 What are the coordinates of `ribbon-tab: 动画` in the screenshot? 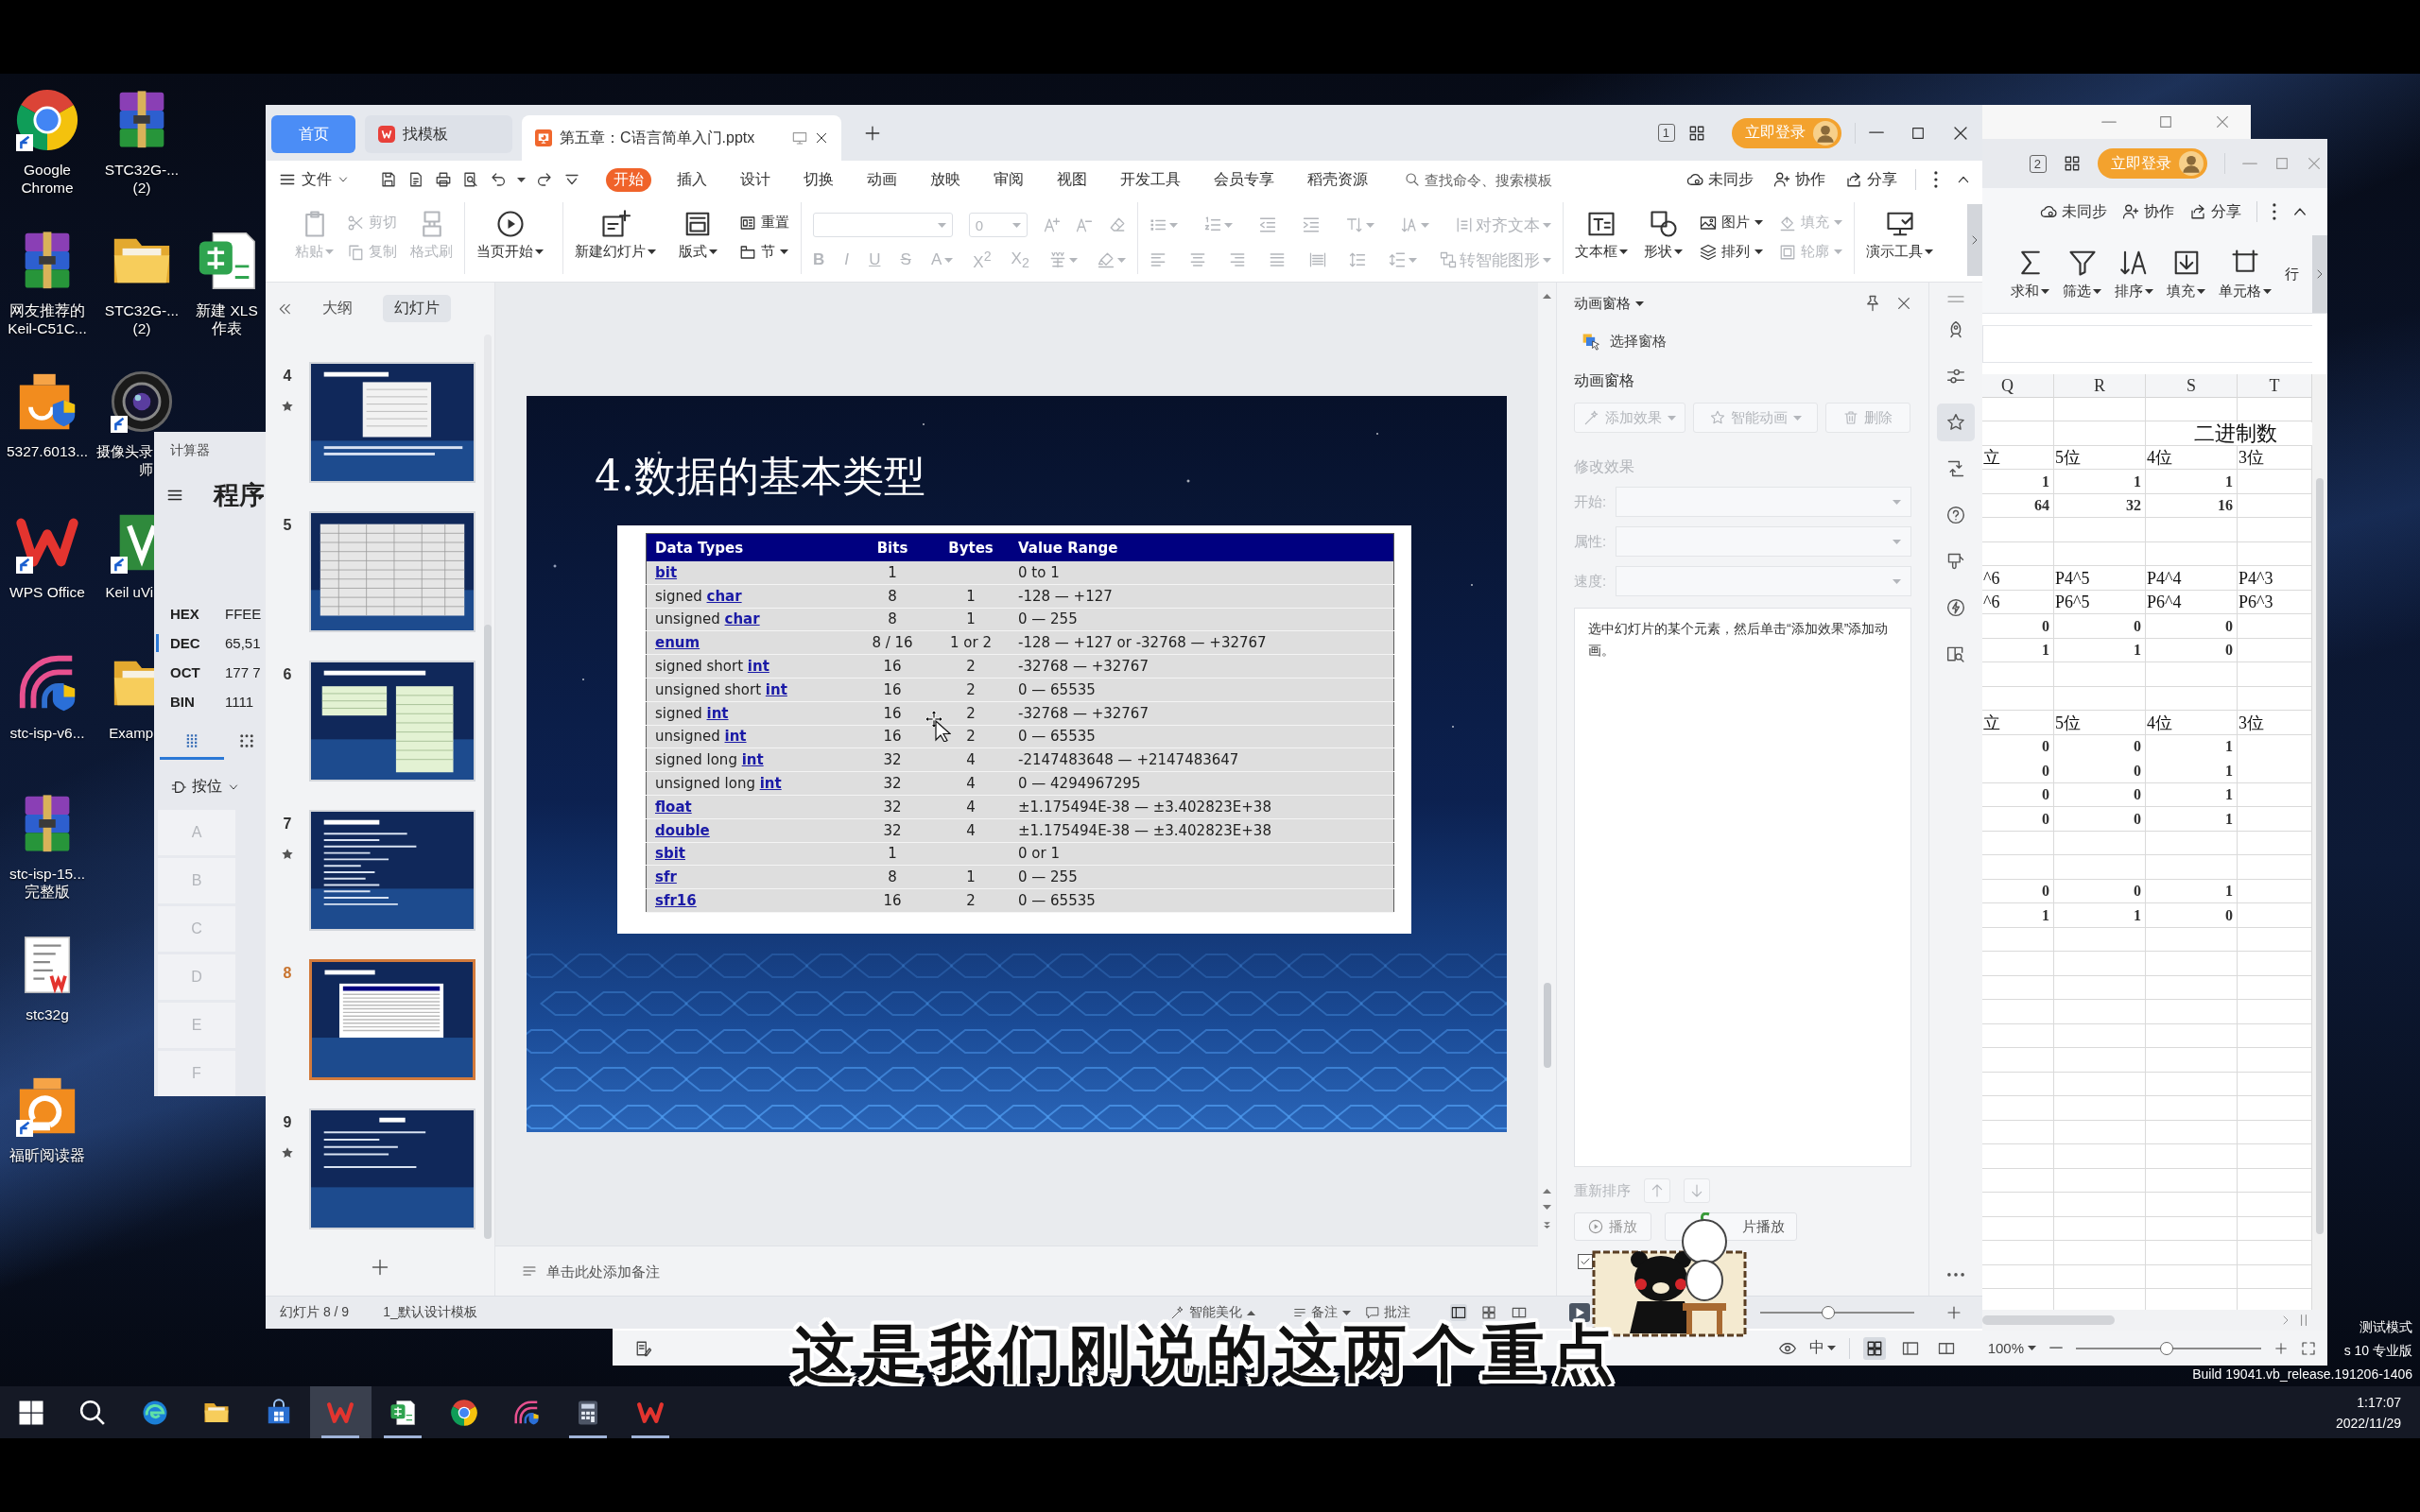 It's located at (882, 179).